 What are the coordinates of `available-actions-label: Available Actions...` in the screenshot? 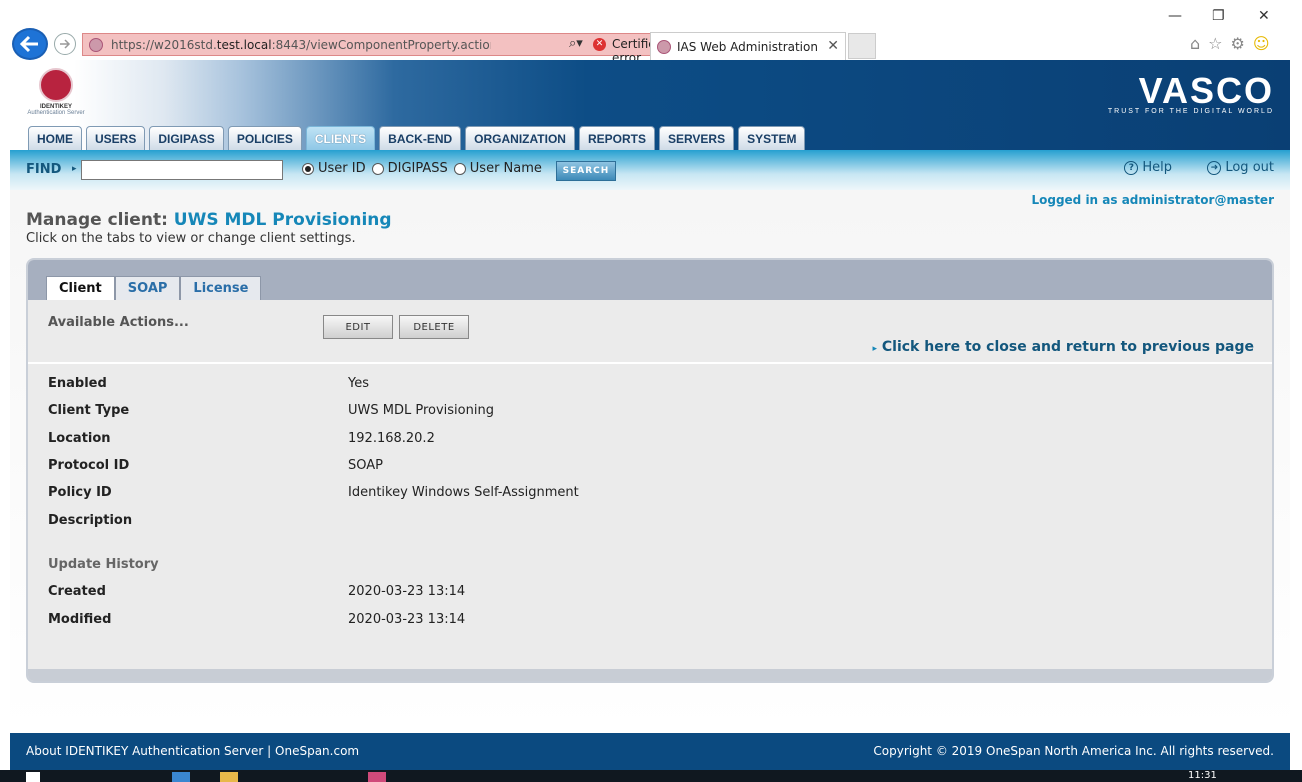 It's located at (118, 322).